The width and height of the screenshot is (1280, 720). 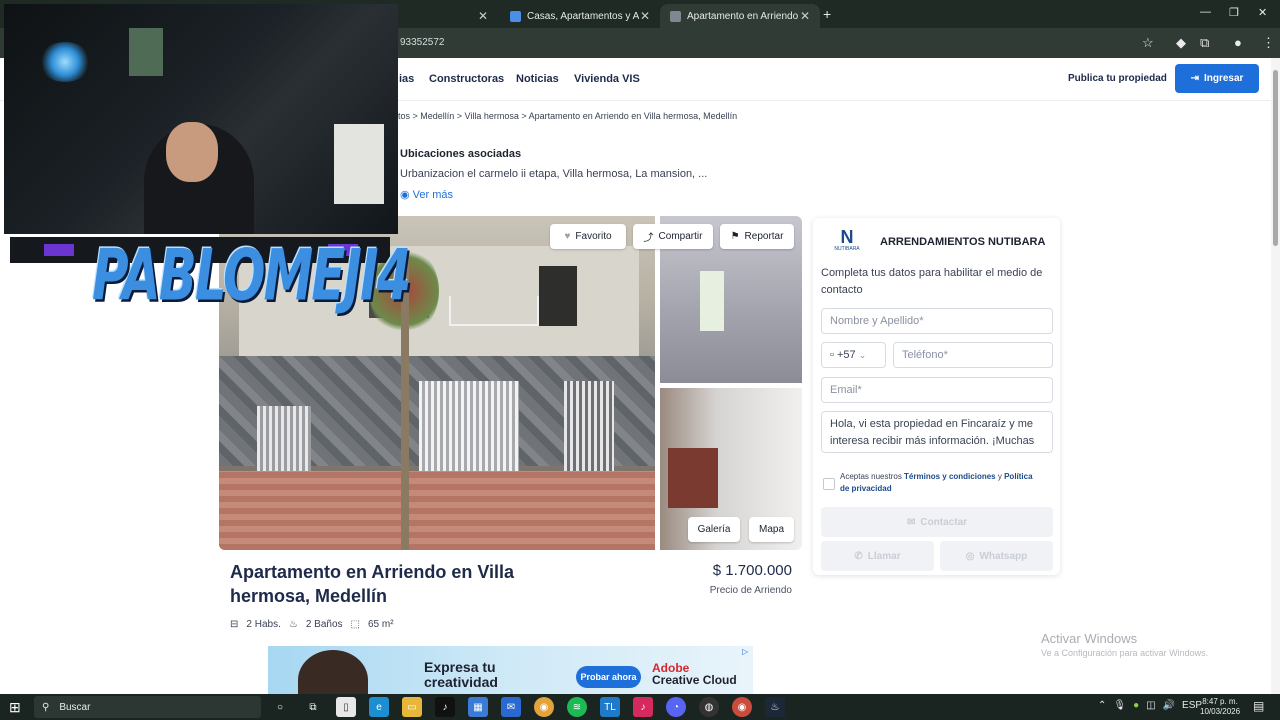 I want to click on favorite-button: ♥ Favorito, so click(x=588, y=236).